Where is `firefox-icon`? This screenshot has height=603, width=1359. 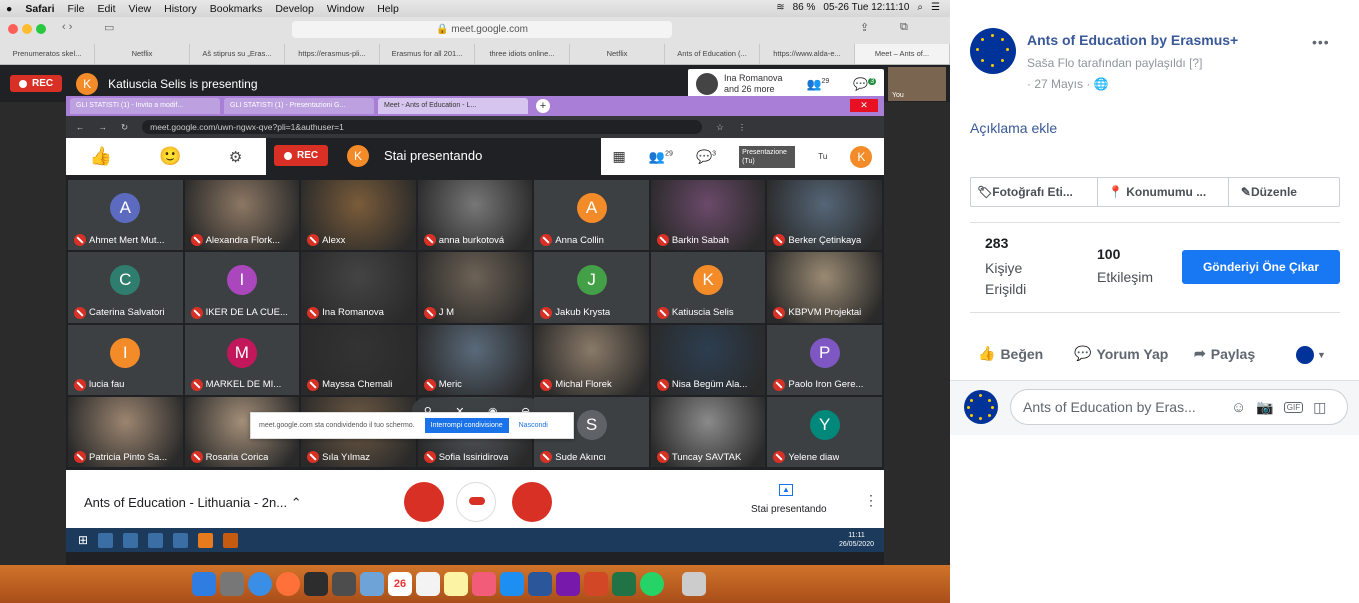 firefox-icon is located at coordinates (288, 584).